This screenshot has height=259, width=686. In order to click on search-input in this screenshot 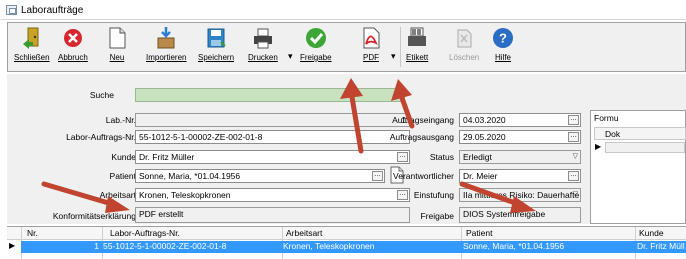, I will do `click(270, 95)`.